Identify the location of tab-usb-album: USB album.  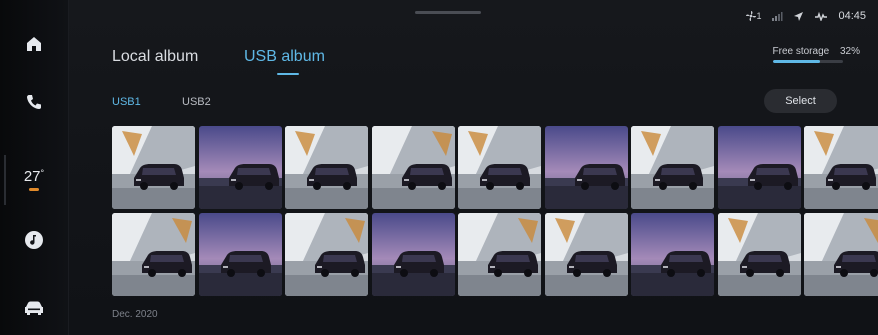
(284, 57).